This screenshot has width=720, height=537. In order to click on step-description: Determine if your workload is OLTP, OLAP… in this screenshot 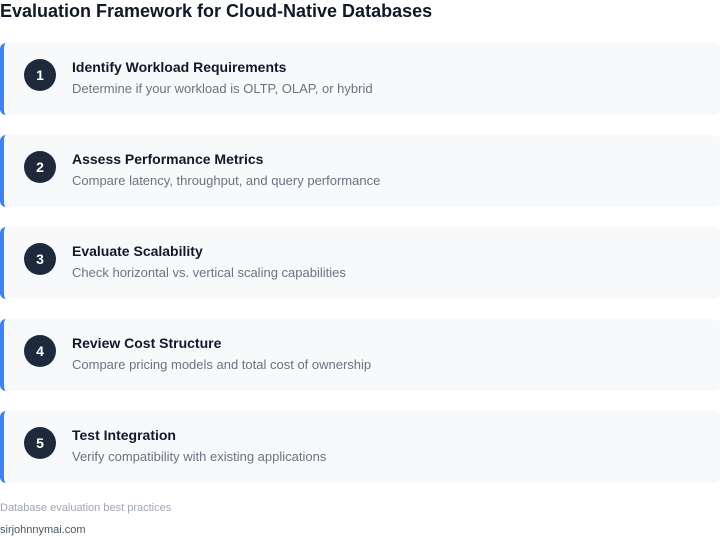, I will do `click(222, 88)`.